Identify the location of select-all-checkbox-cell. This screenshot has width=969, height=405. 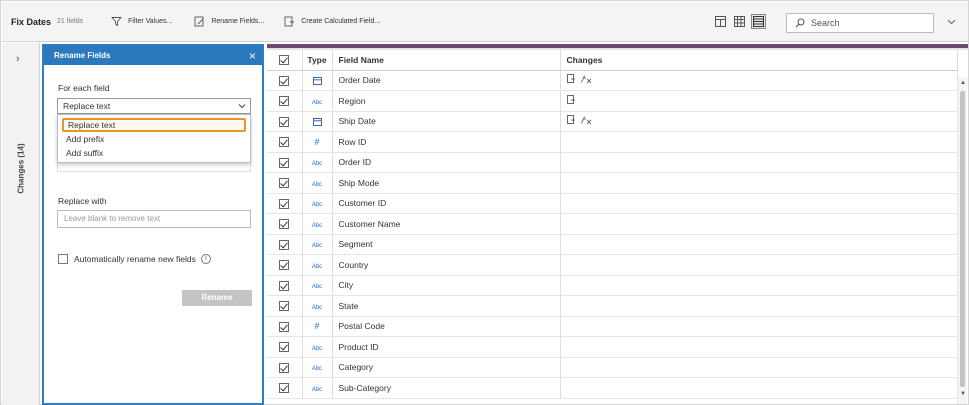
(285, 60).